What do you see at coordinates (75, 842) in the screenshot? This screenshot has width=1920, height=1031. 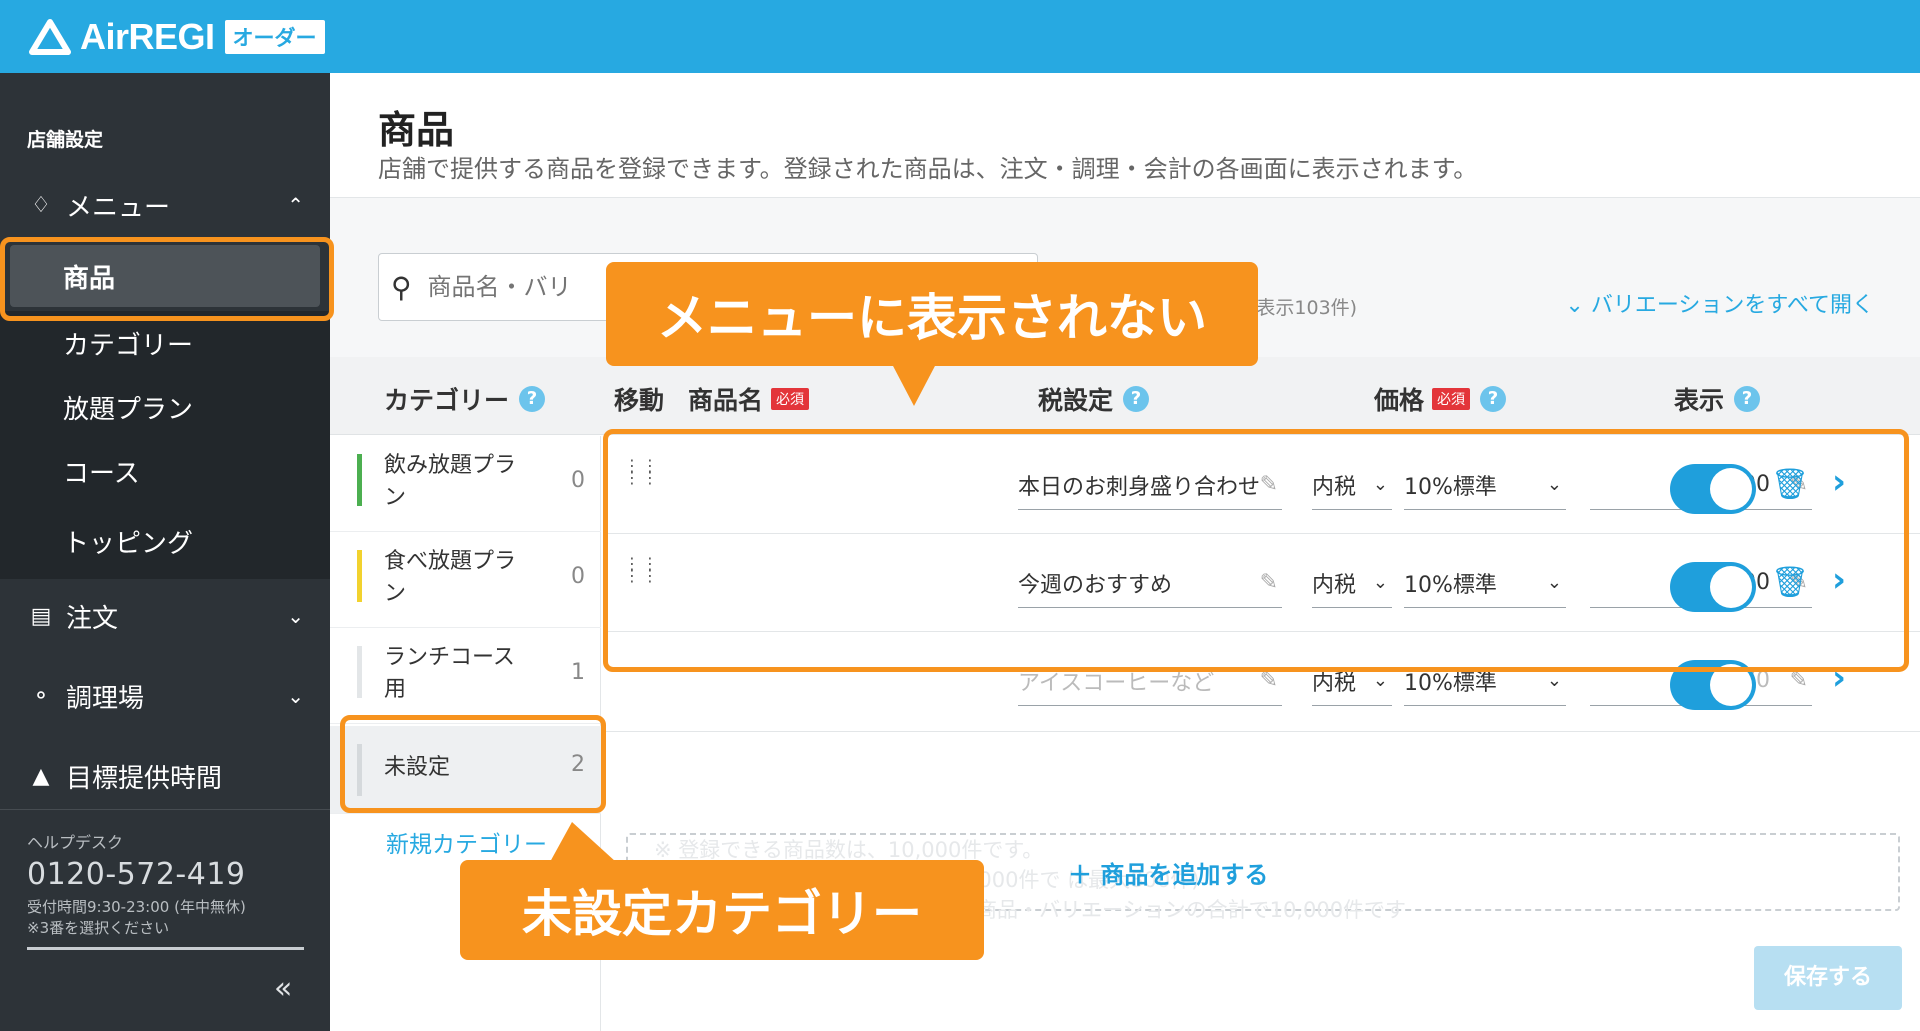 I see `helpdesk-title: ヘルプデスク` at bounding box center [75, 842].